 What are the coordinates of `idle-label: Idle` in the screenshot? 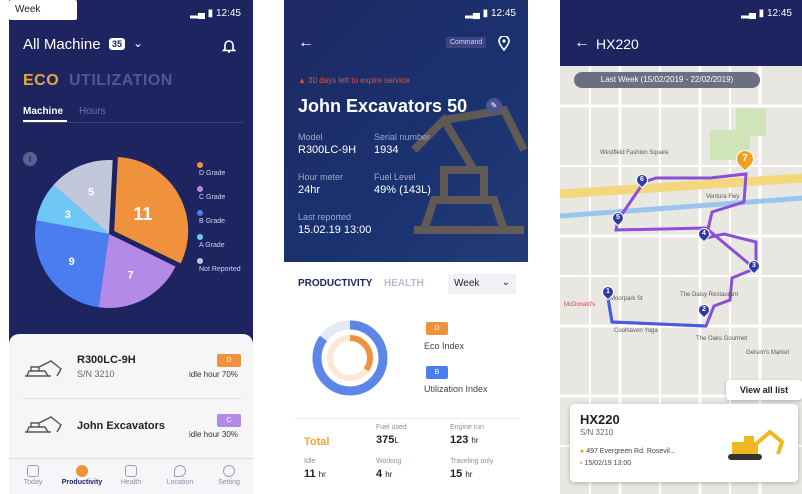 It's located at (310, 461).